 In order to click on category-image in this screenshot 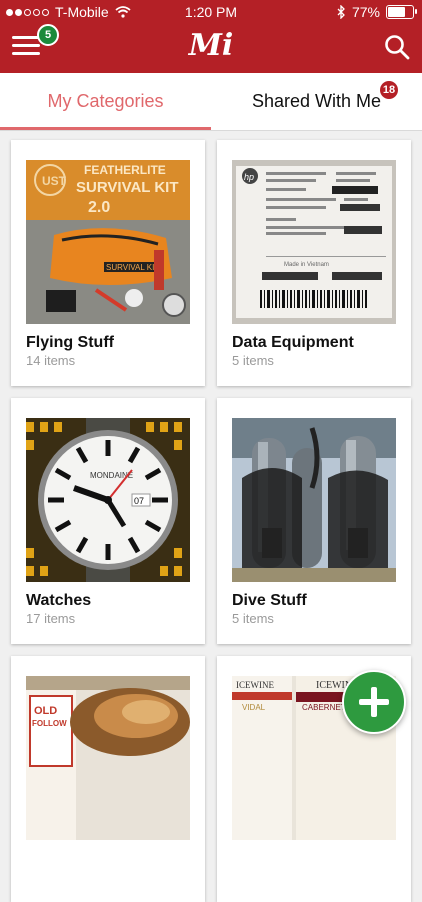, I will do `click(314, 500)`.